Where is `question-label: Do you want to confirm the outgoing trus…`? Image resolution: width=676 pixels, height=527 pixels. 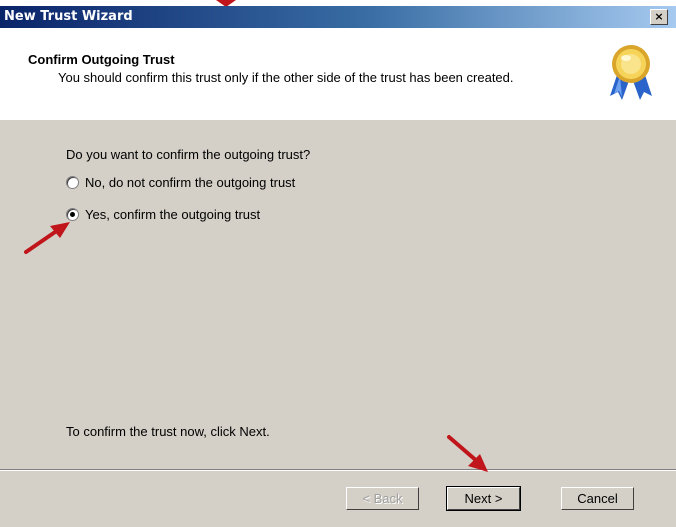
question-label: Do you want to confirm the outgoing trus… is located at coordinates (188, 154).